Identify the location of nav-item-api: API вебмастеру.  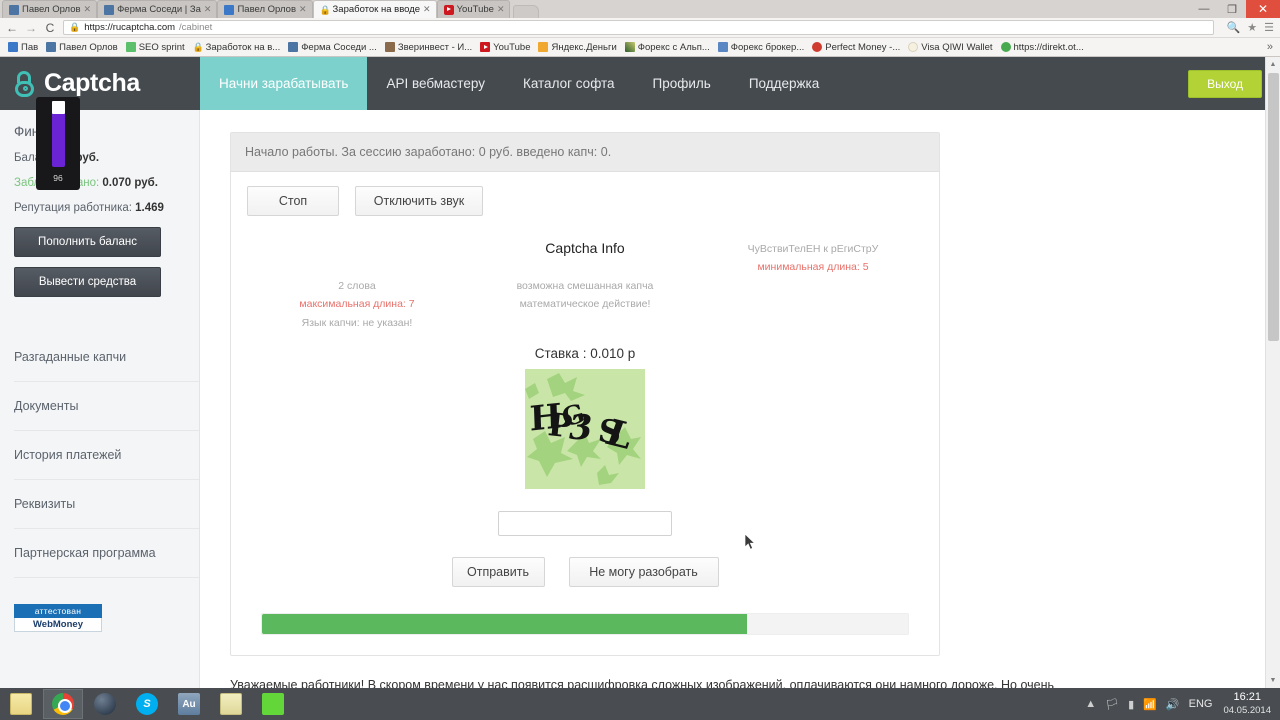
(435, 83).